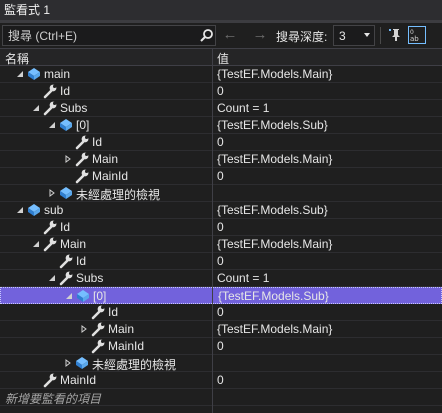 The width and height of the screenshot is (442, 413). I want to click on toolbar-separator, so click(380, 35).